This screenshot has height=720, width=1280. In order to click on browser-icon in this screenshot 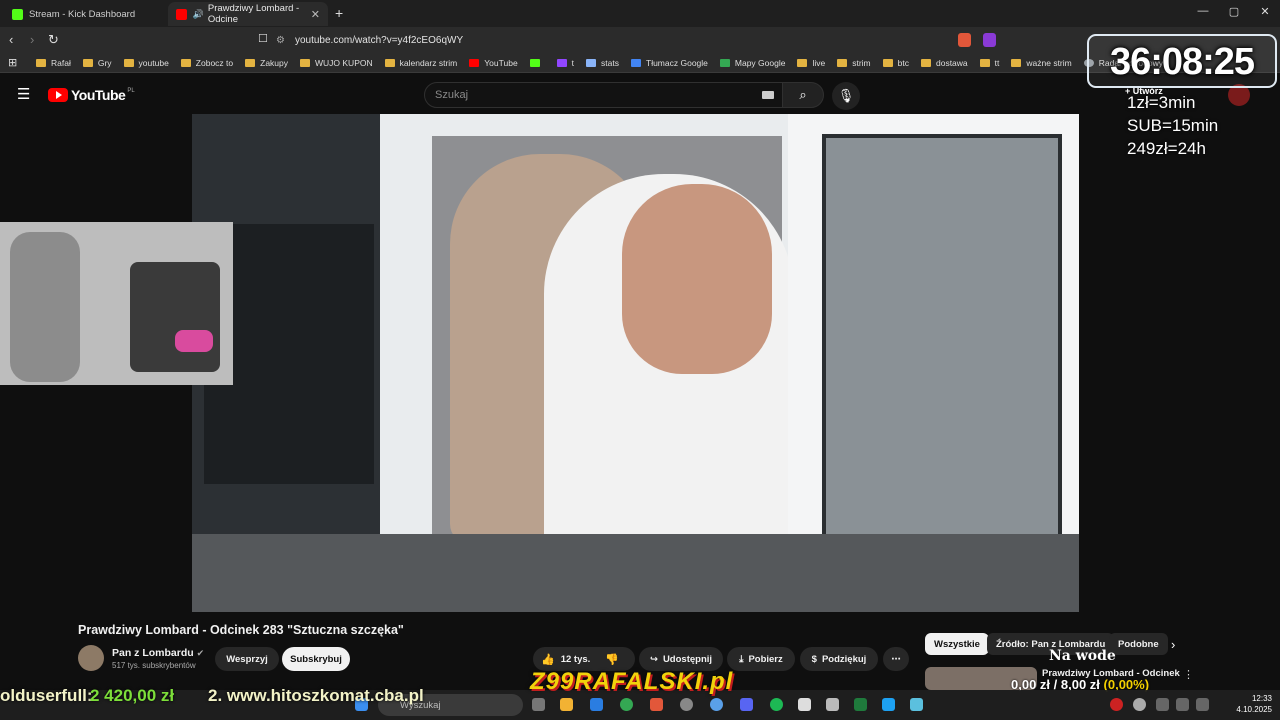, I will do `click(716, 704)`.